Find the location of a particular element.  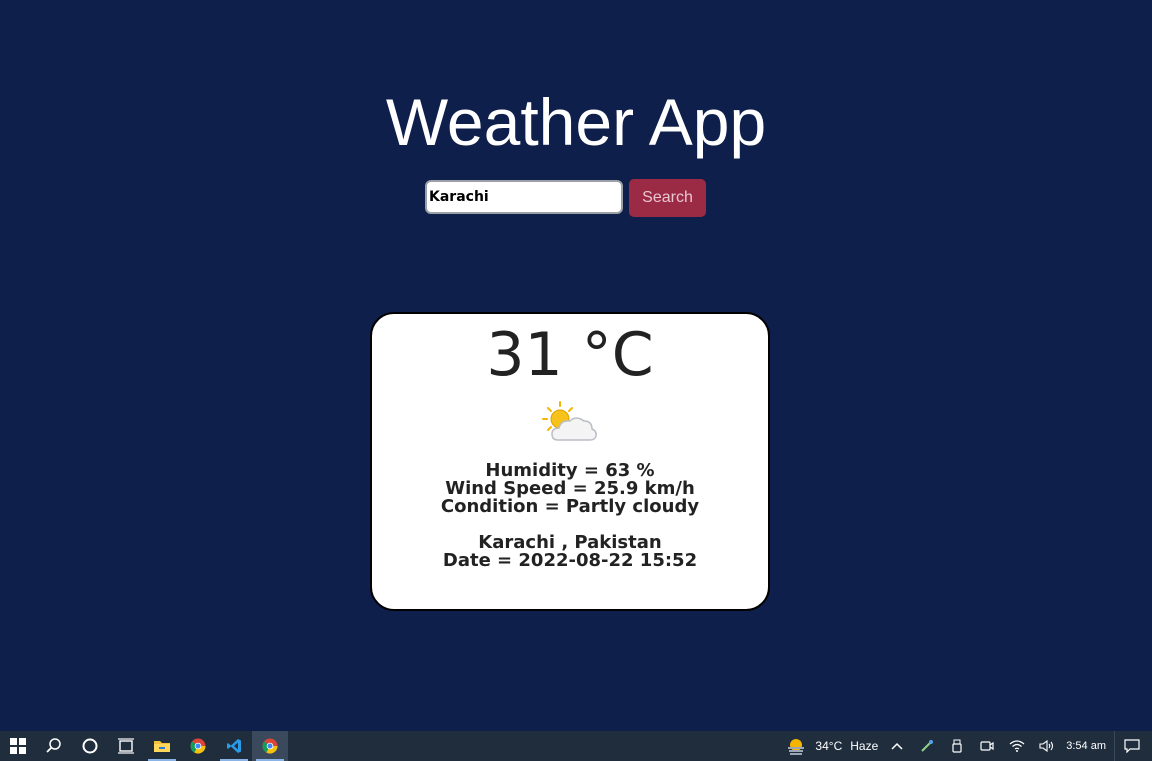

condition-text: Condition = Partly cloudy is located at coordinates (570, 506).